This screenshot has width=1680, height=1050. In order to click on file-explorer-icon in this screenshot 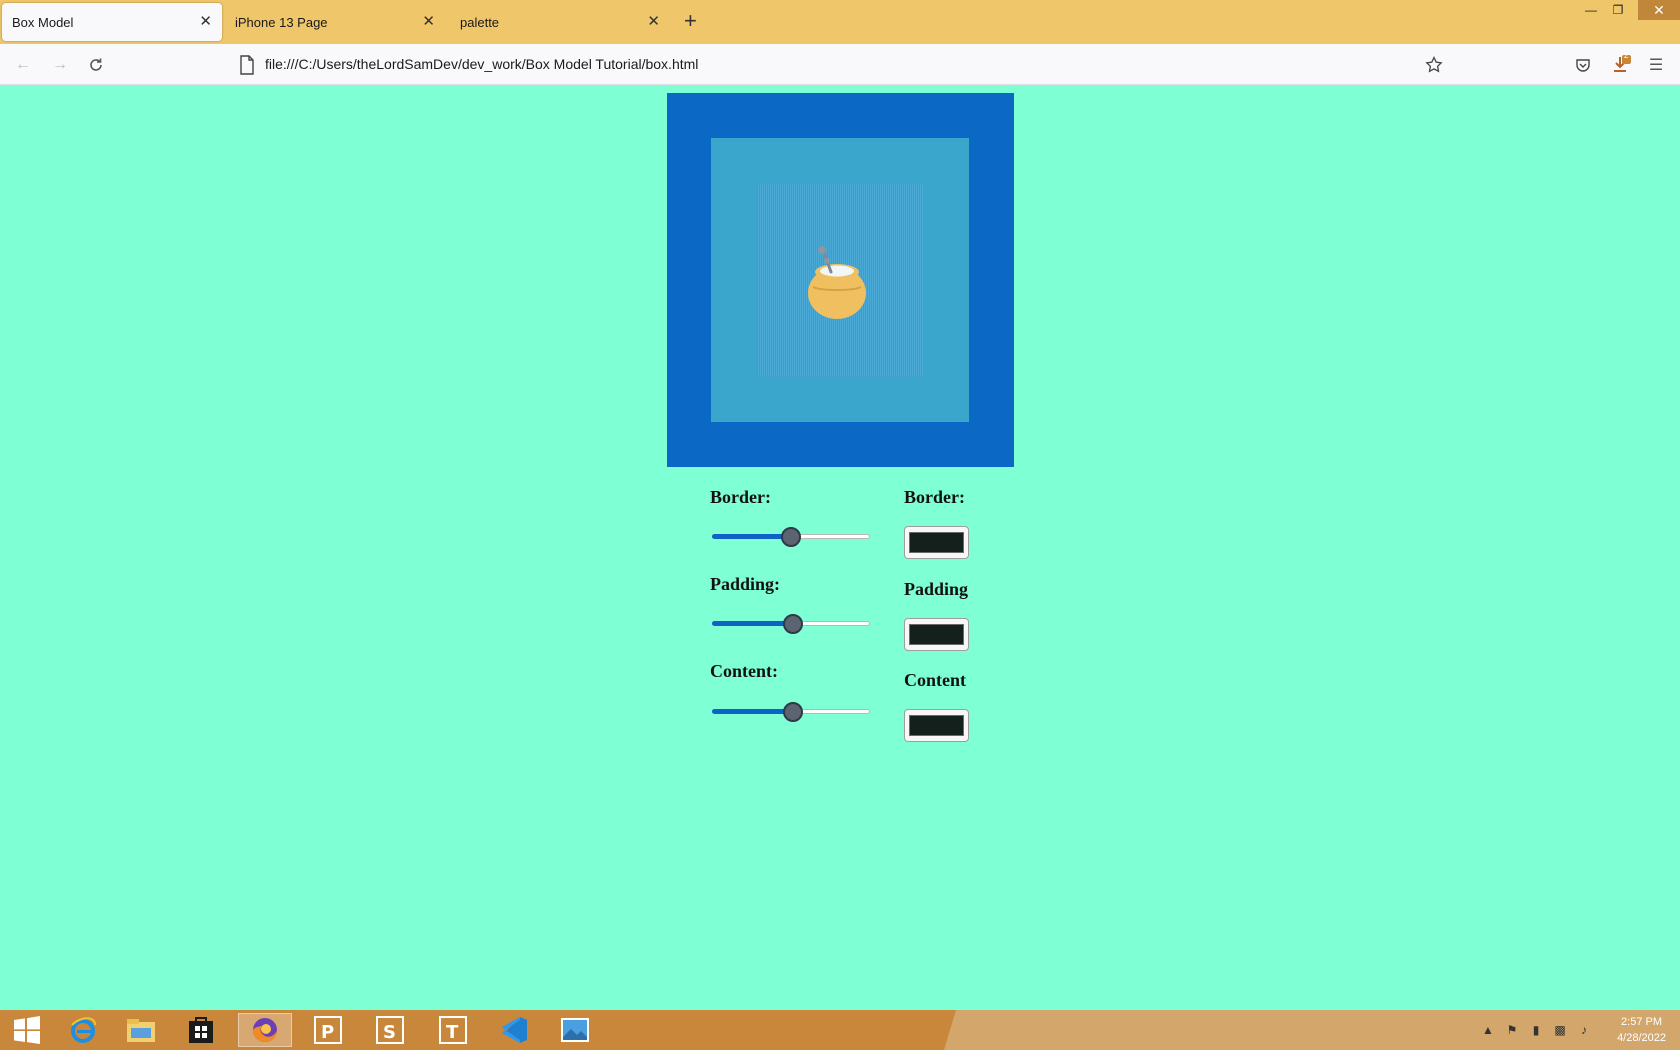, I will do `click(141, 1030)`.